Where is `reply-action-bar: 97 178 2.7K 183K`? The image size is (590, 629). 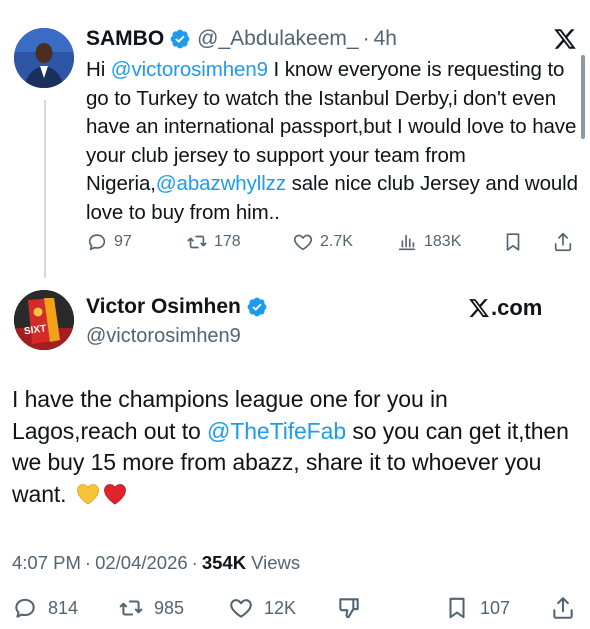 reply-action-bar: 97 178 2.7K 183K is located at coordinates (332, 242).